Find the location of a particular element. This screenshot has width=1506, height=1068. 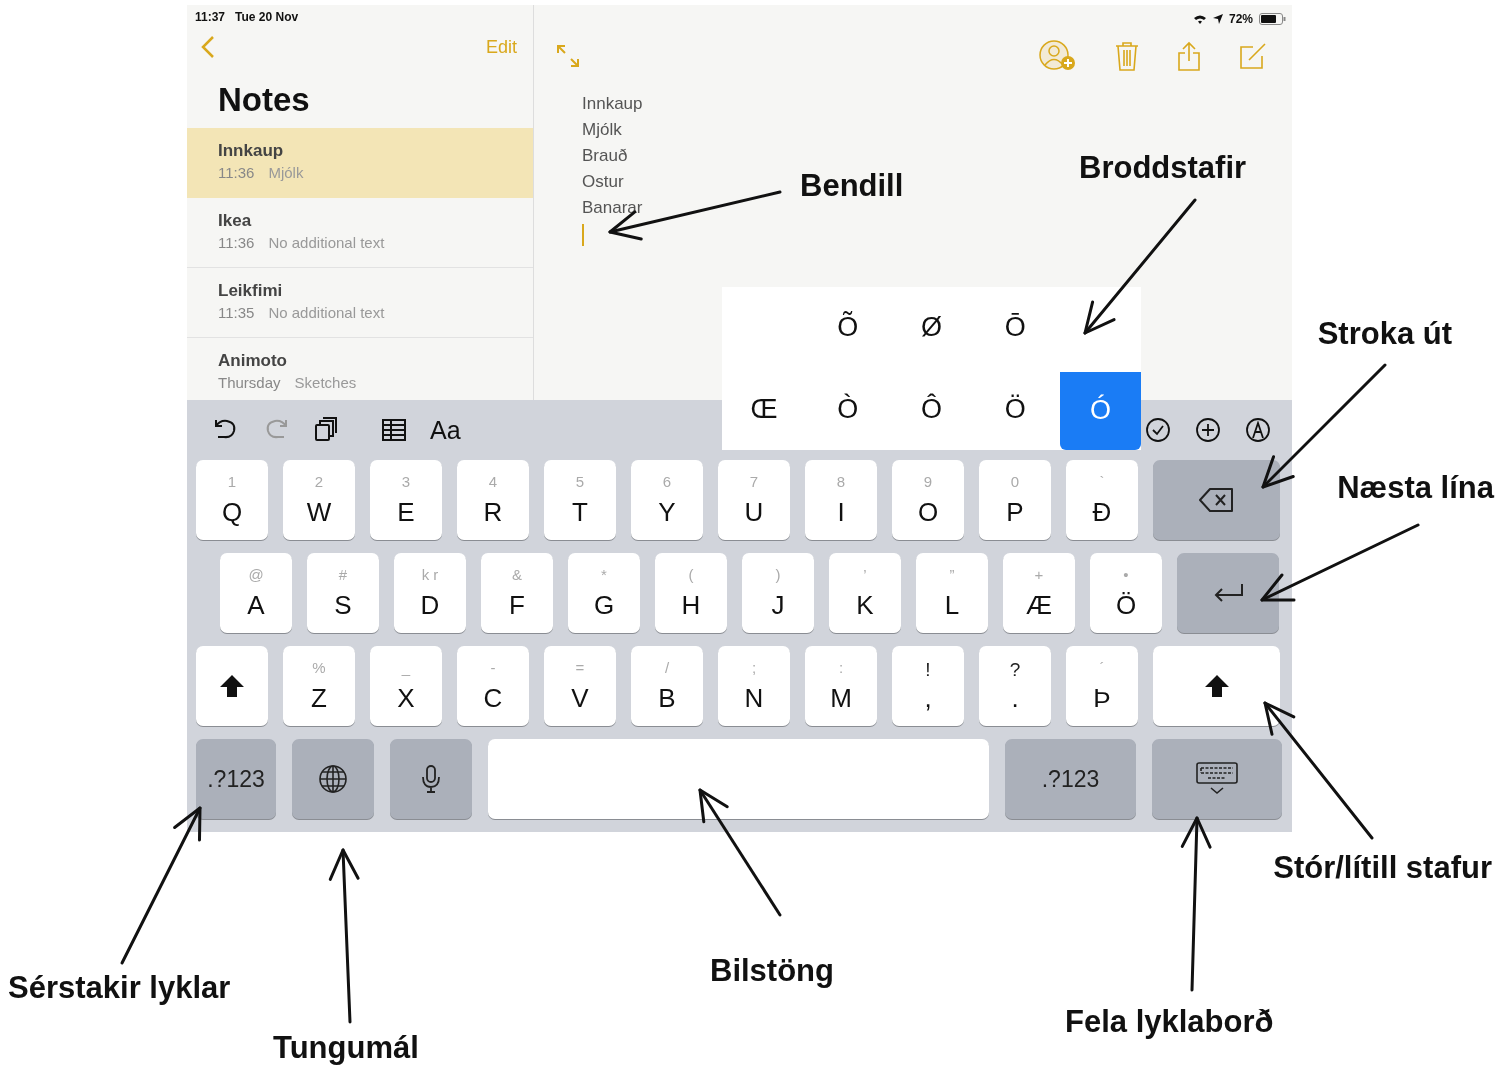

text-cursor is located at coordinates (583, 235).